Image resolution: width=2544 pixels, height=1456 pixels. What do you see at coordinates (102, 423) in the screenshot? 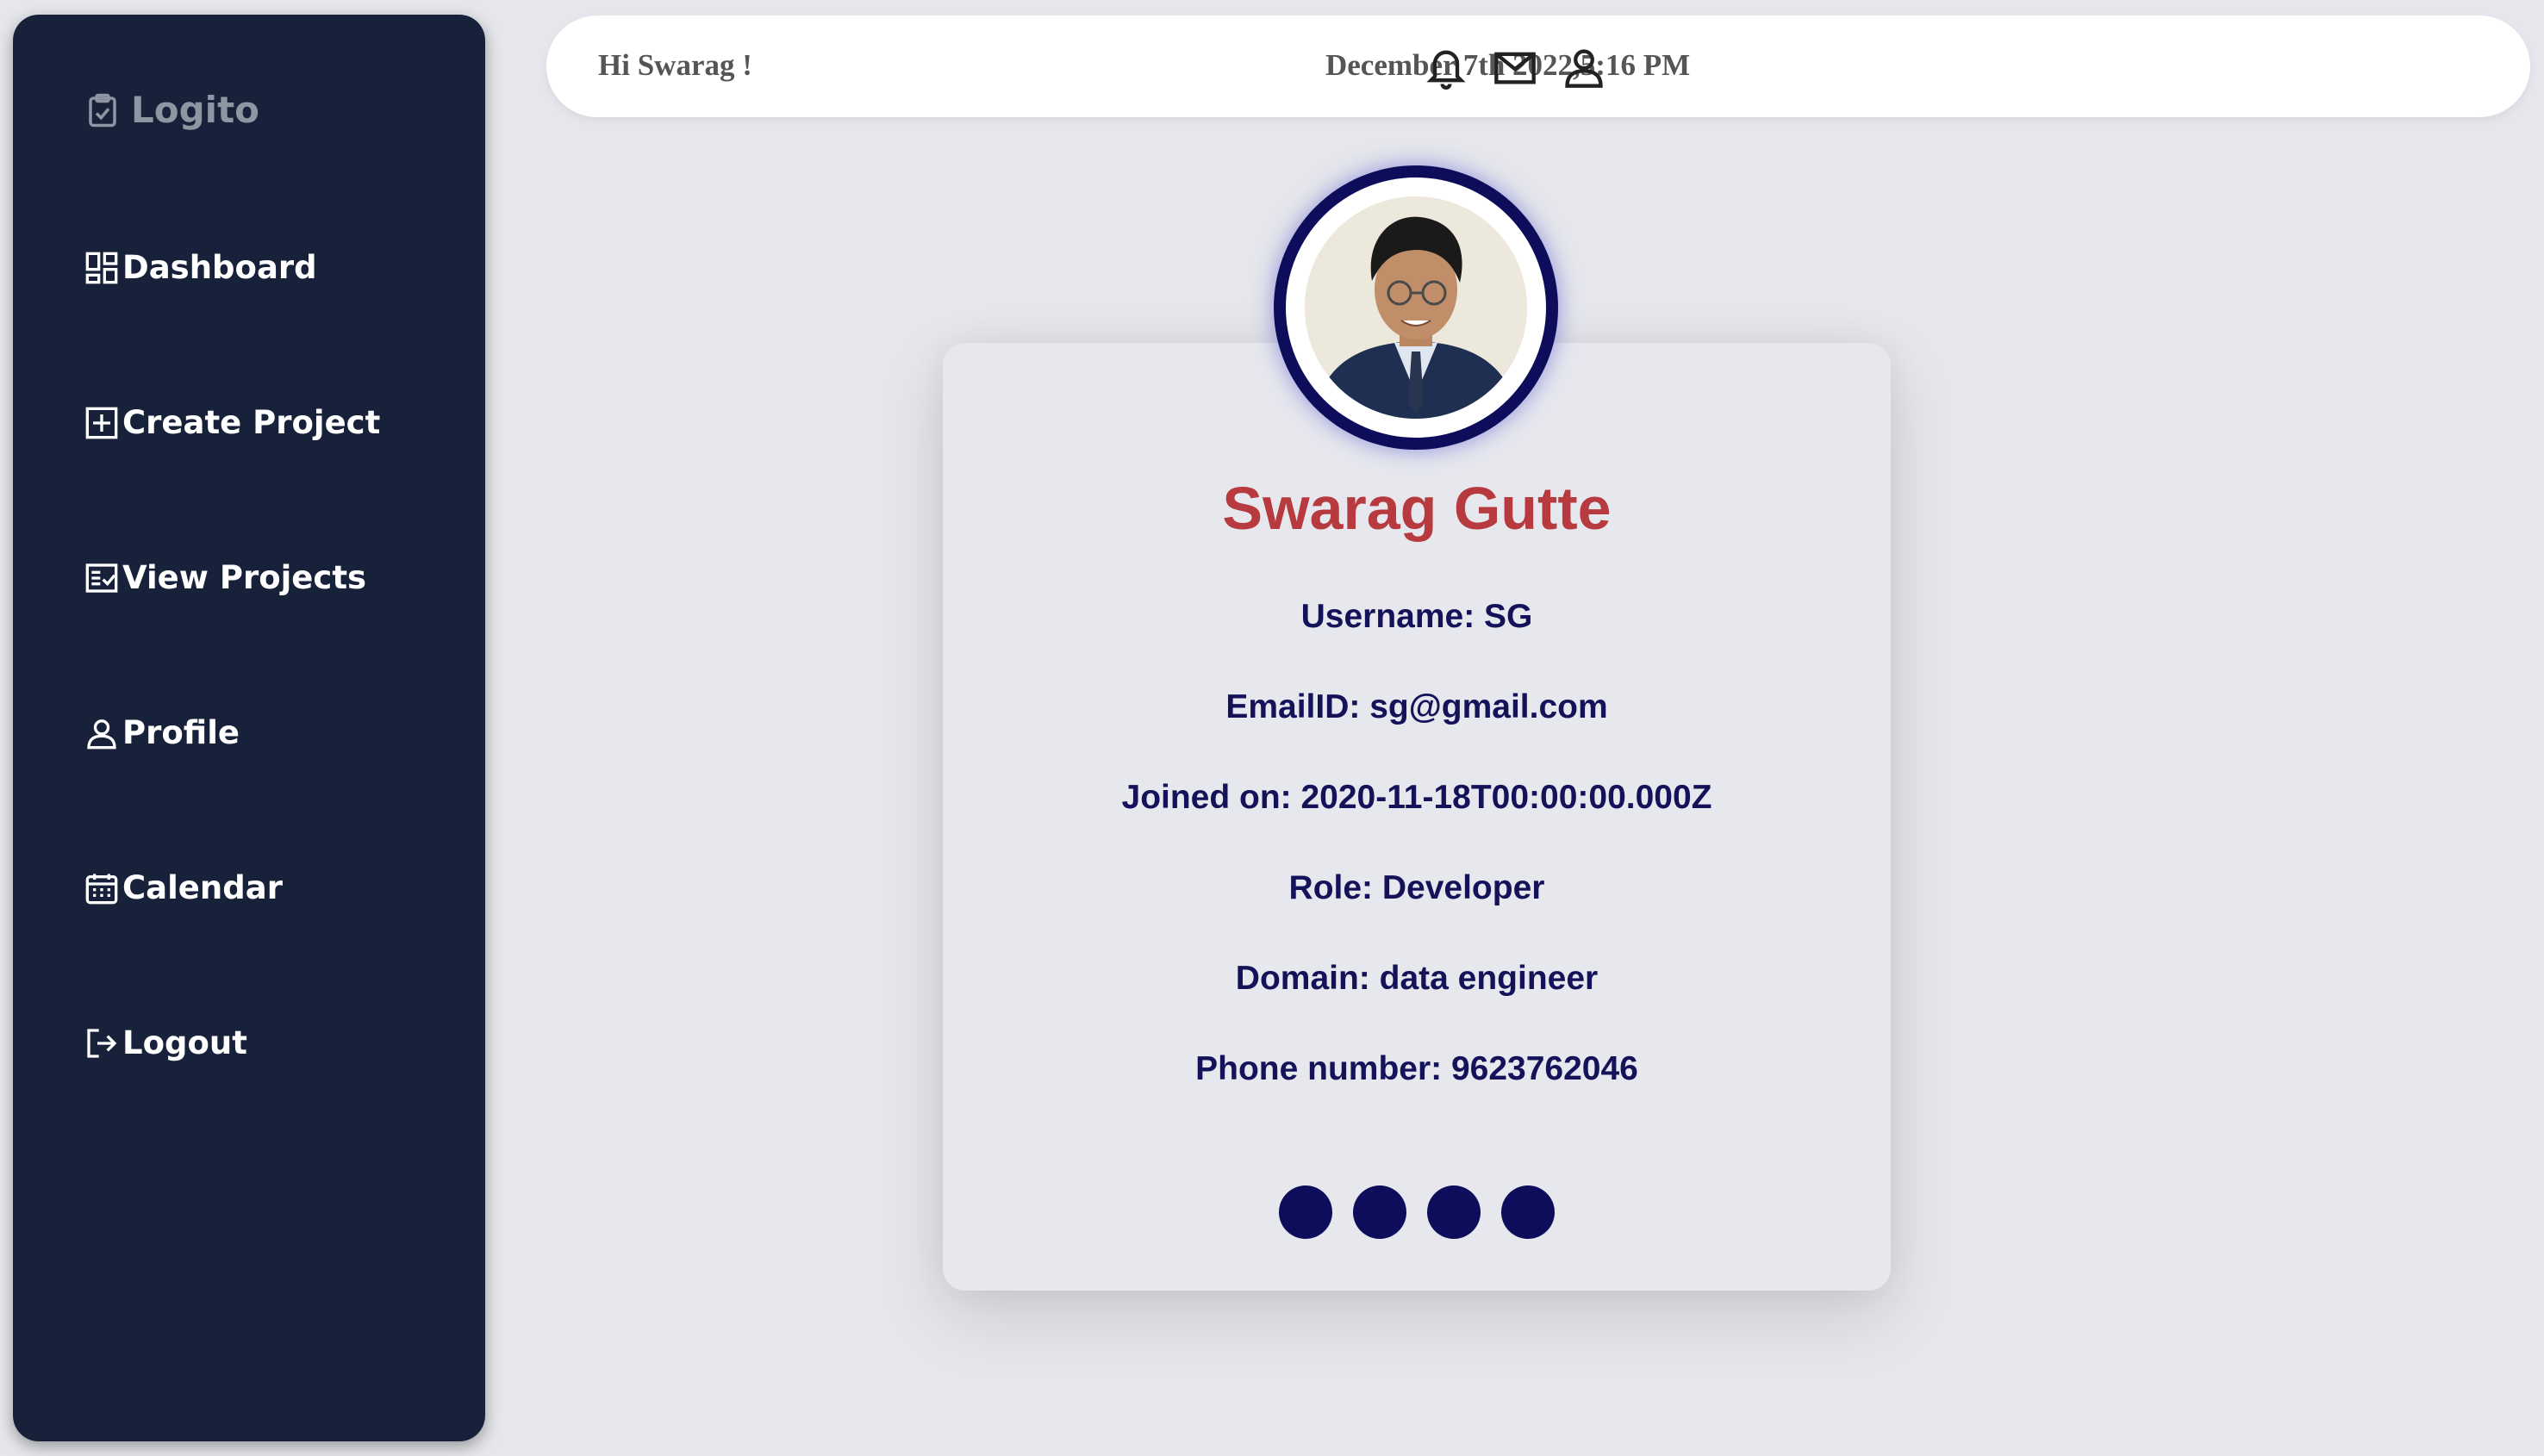
I see `plus-square-icon` at bounding box center [102, 423].